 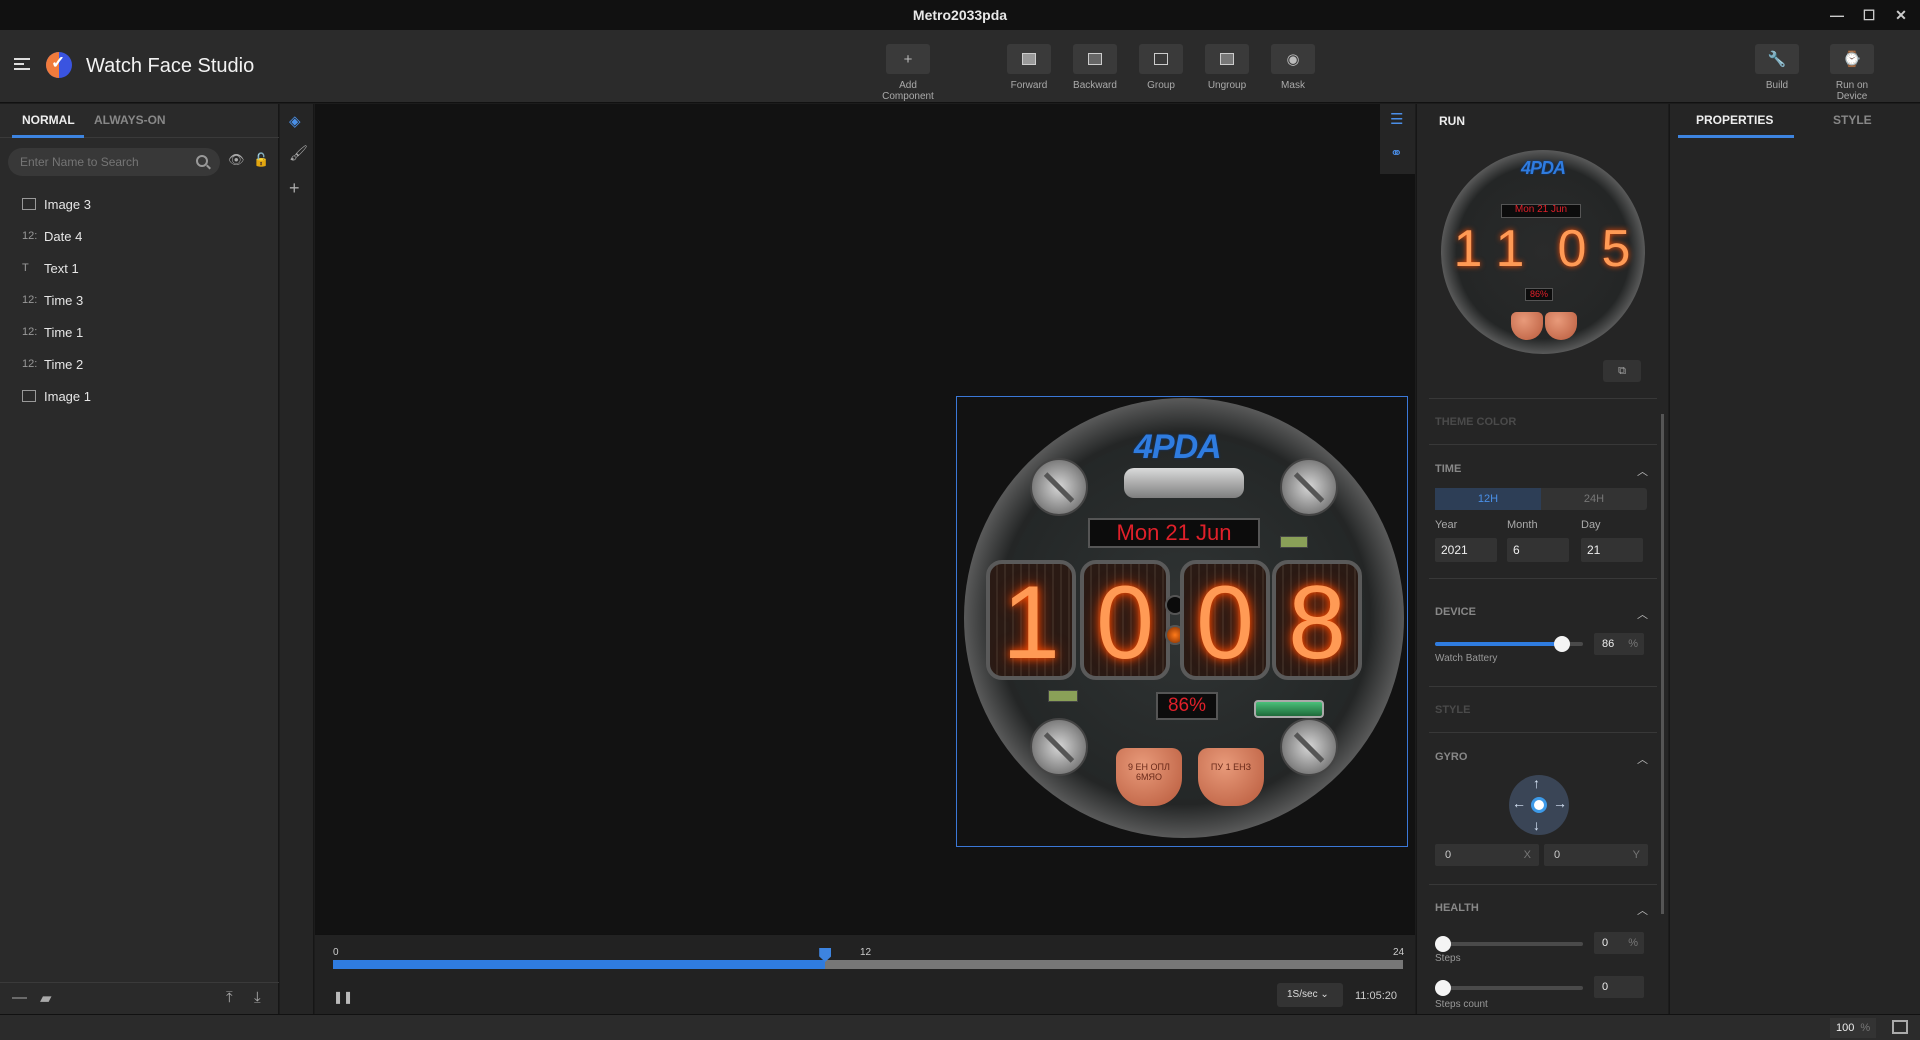 What do you see at coordinates (1487, 855) in the screenshot?
I see `gyro-x-input: 0X` at bounding box center [1487, 855].